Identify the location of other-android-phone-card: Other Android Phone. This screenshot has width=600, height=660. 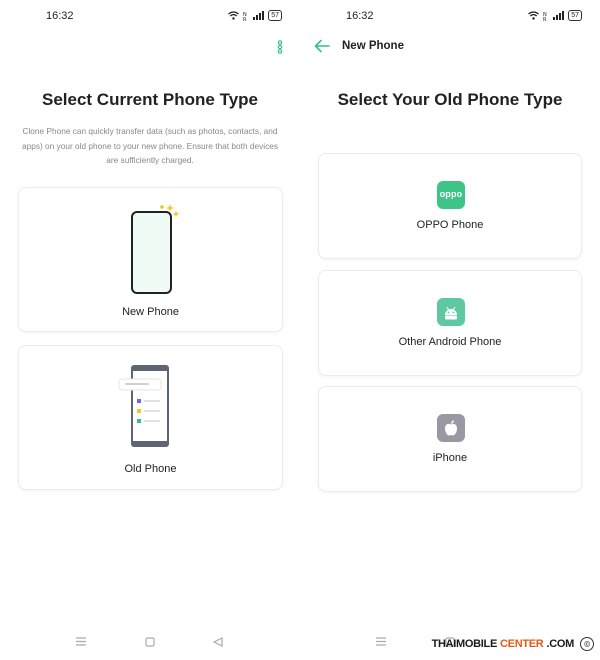
(450, 323).